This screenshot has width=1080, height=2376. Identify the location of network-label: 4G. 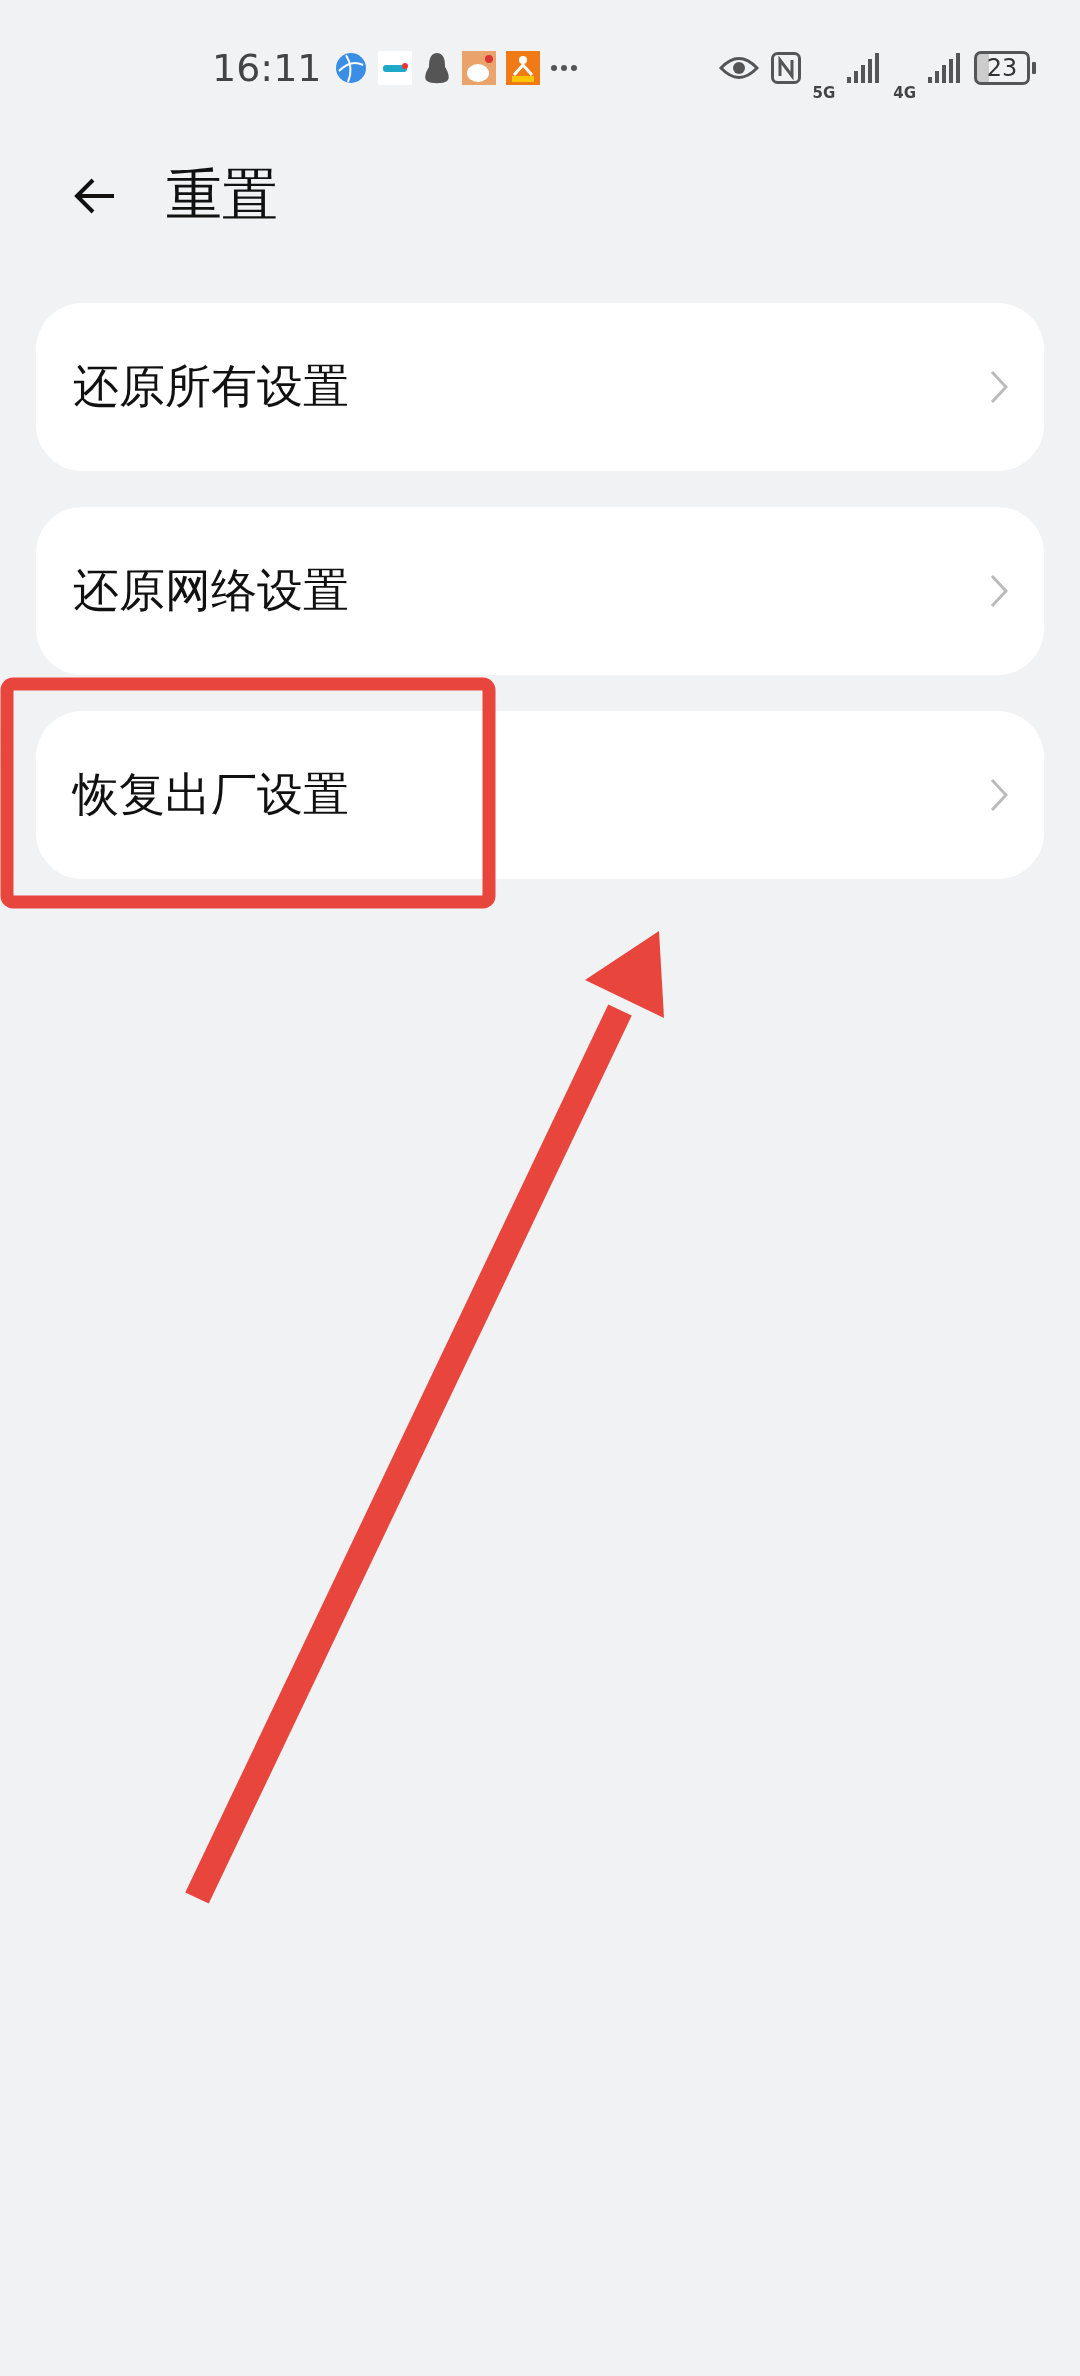
(904, 93).